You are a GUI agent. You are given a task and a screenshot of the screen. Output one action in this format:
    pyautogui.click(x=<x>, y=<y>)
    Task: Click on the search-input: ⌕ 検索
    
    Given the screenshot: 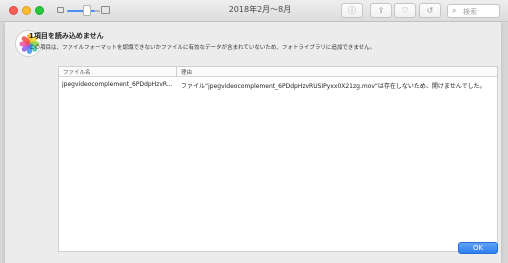 What is the action you would take?
    pyautogui.click(x=473, y=11)
    